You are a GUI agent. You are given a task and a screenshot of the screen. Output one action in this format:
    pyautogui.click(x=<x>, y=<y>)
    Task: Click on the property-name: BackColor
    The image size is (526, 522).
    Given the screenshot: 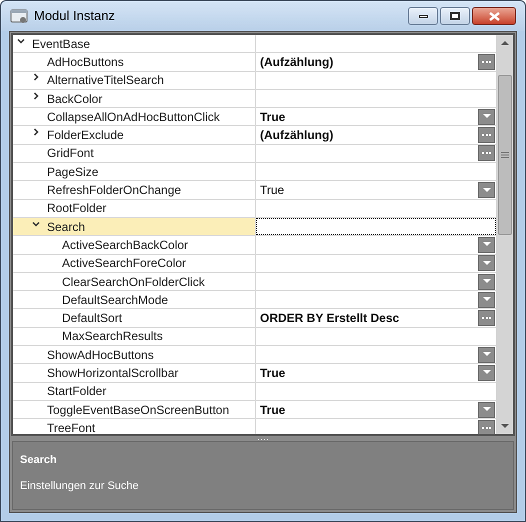 What is the action you would take?
    pyautogui.click(x=74, y=99)
    